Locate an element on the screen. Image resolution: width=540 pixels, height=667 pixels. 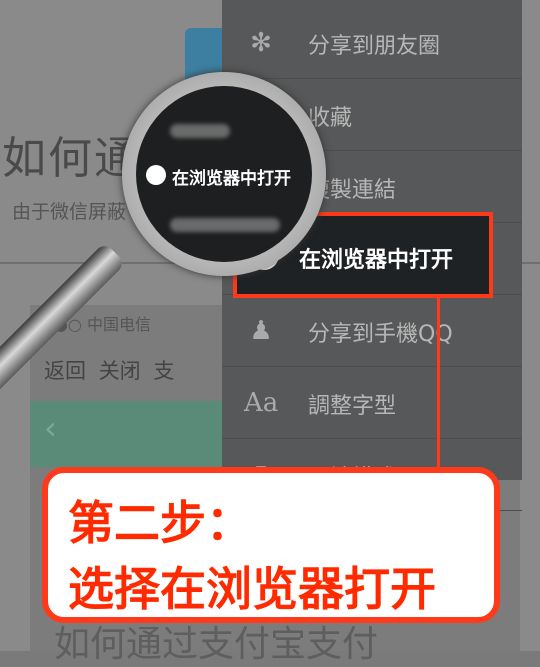
callout-step: 第二步： is located at coordinates (160, 523).